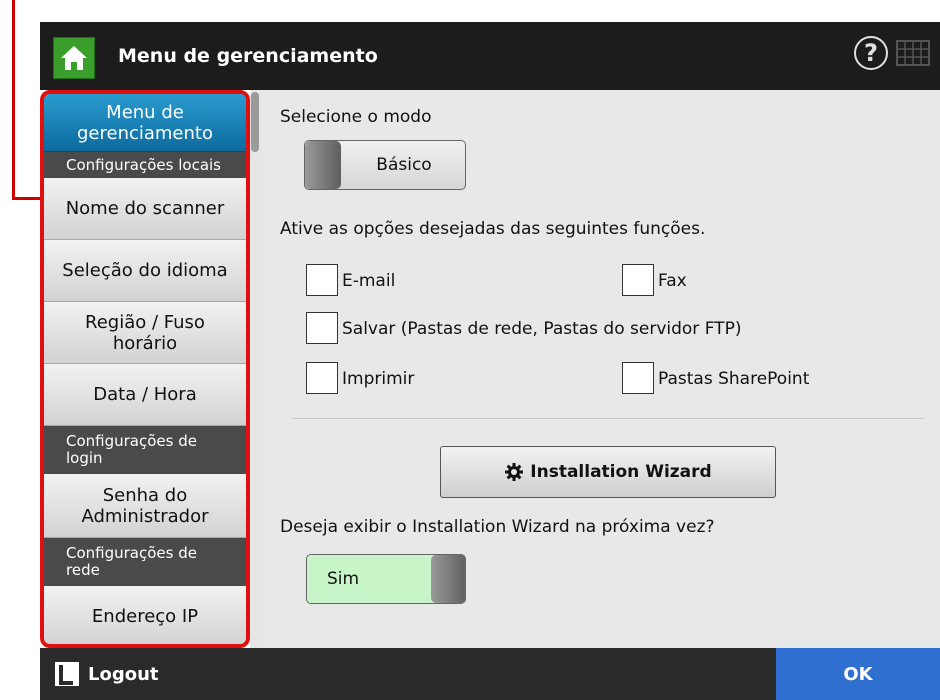 This screenshot has width=940, height=700. What do you see at coordinates (255, 122) in the screenshot?
I see `scrollbar-thumb` at bounding box center [255, 122].